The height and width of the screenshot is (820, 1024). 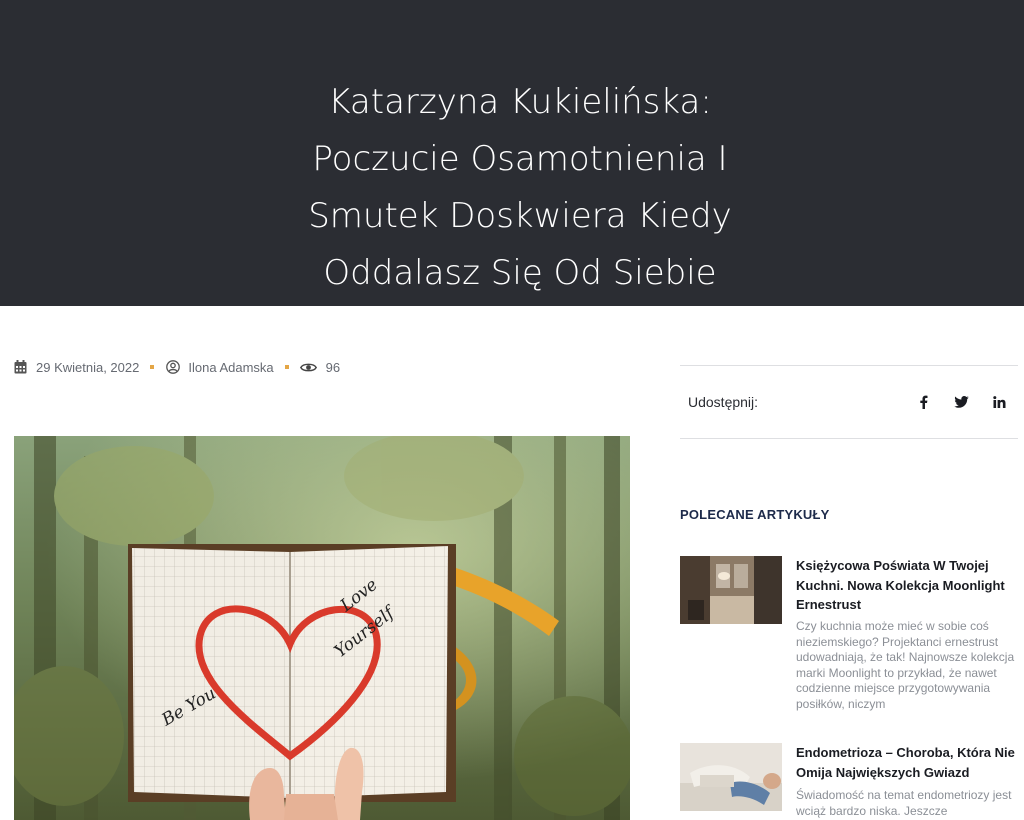 I want to click on article-date: 29 Kwietnia, 2022, so click(x=88, y=367).